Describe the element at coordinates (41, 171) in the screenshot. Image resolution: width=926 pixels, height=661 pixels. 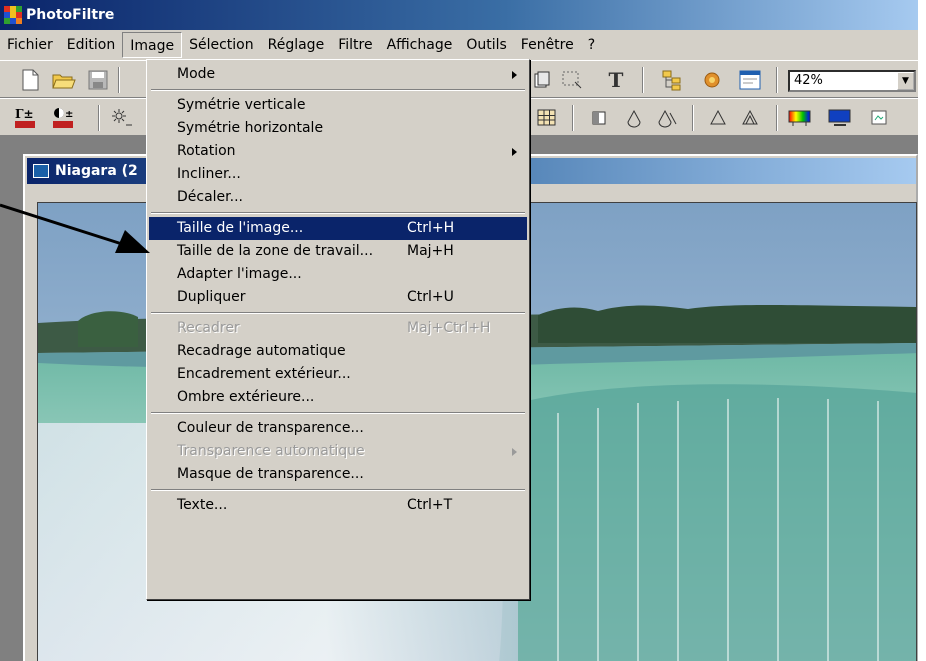
I see `image-document-icon` at that location.